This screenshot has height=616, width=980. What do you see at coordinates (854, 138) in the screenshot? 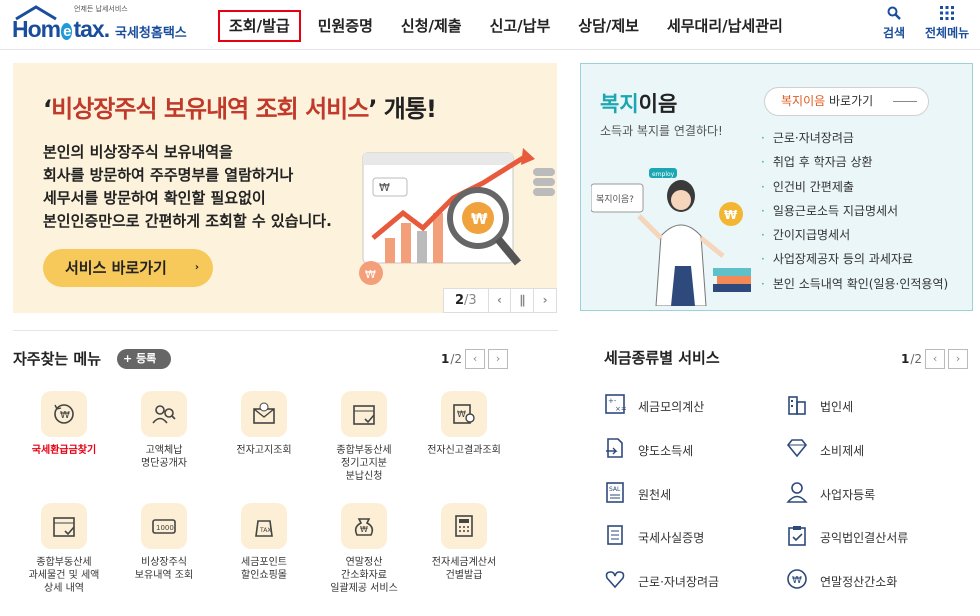
I see `welfare-item: · 근로·자녀장려금` at bounding box center [854, 138].